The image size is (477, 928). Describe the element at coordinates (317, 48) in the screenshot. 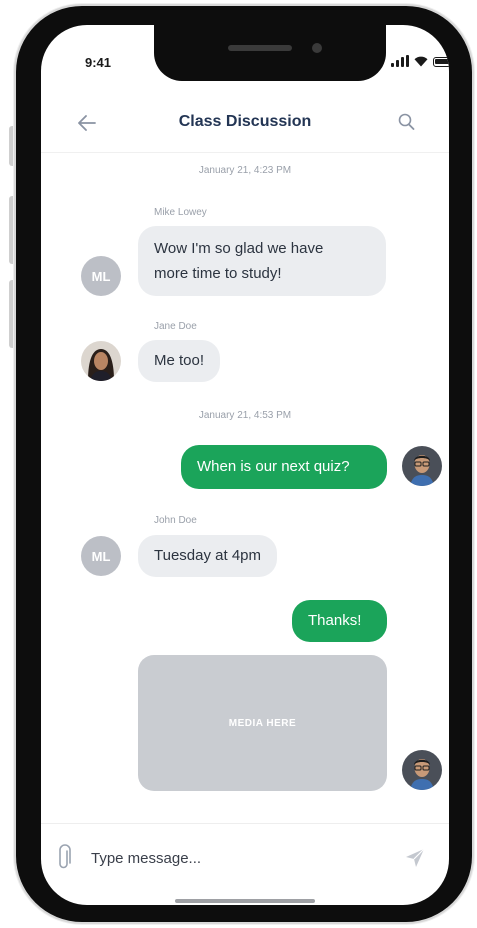

I see `camera` at that location.